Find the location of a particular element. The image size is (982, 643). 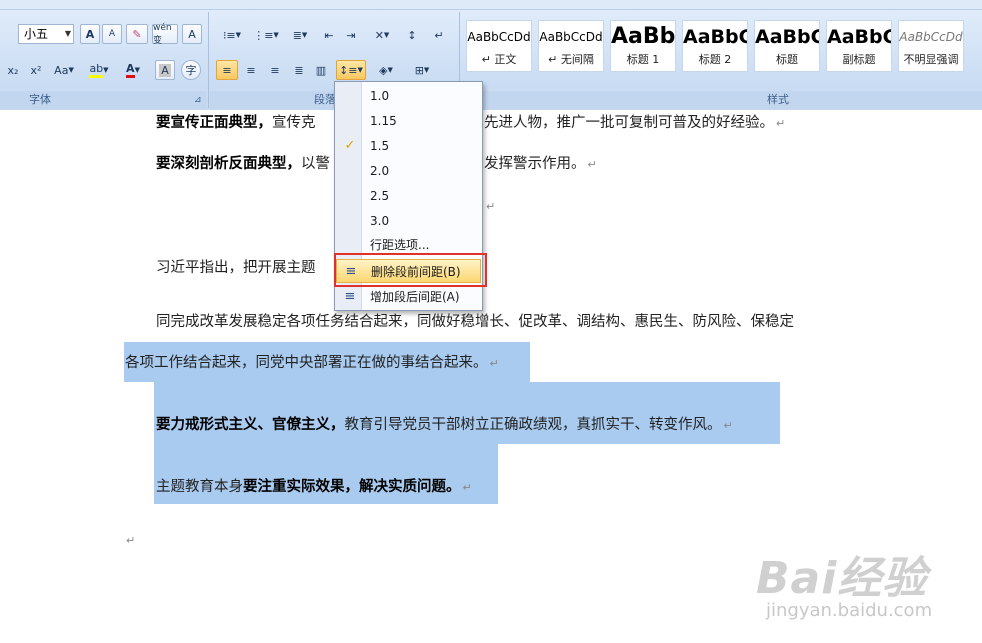

enclose-character-button: 字 is located at coordinates (191, 70).